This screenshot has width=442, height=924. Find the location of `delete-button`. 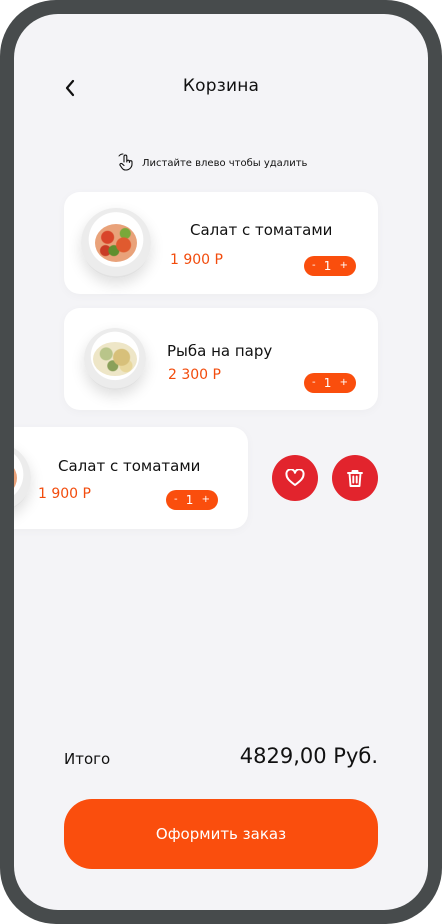

delete-button is located at coordinates (355, 478).